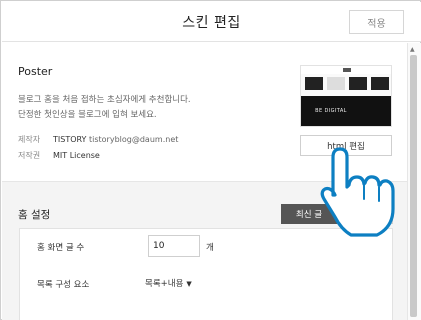 The width and height of the screenshot is (421, 320). Describe the element at coordinates (34, 215) in the screenshot. I see `home-settings-title: 홈 설정` at that location.